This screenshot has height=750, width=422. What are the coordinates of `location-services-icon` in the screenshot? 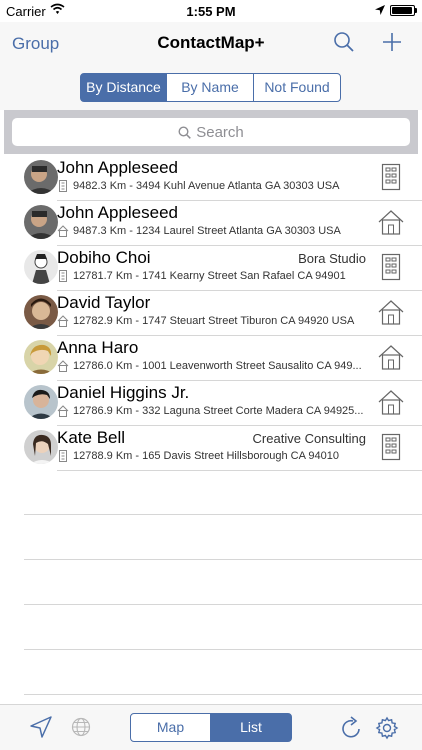 It's located at (380, 10).